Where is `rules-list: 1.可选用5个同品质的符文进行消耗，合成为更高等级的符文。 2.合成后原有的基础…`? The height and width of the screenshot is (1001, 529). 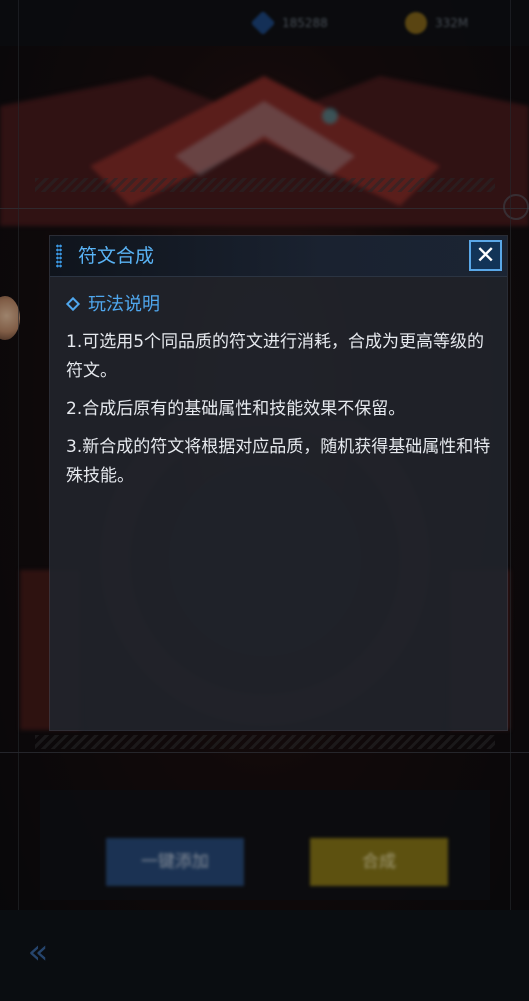
rules-list: 1.可选用5个同品质的符文进行消耗，合成为更高等级的符文。 2.合成后原有的基础… is located at coordinates (280, 414).